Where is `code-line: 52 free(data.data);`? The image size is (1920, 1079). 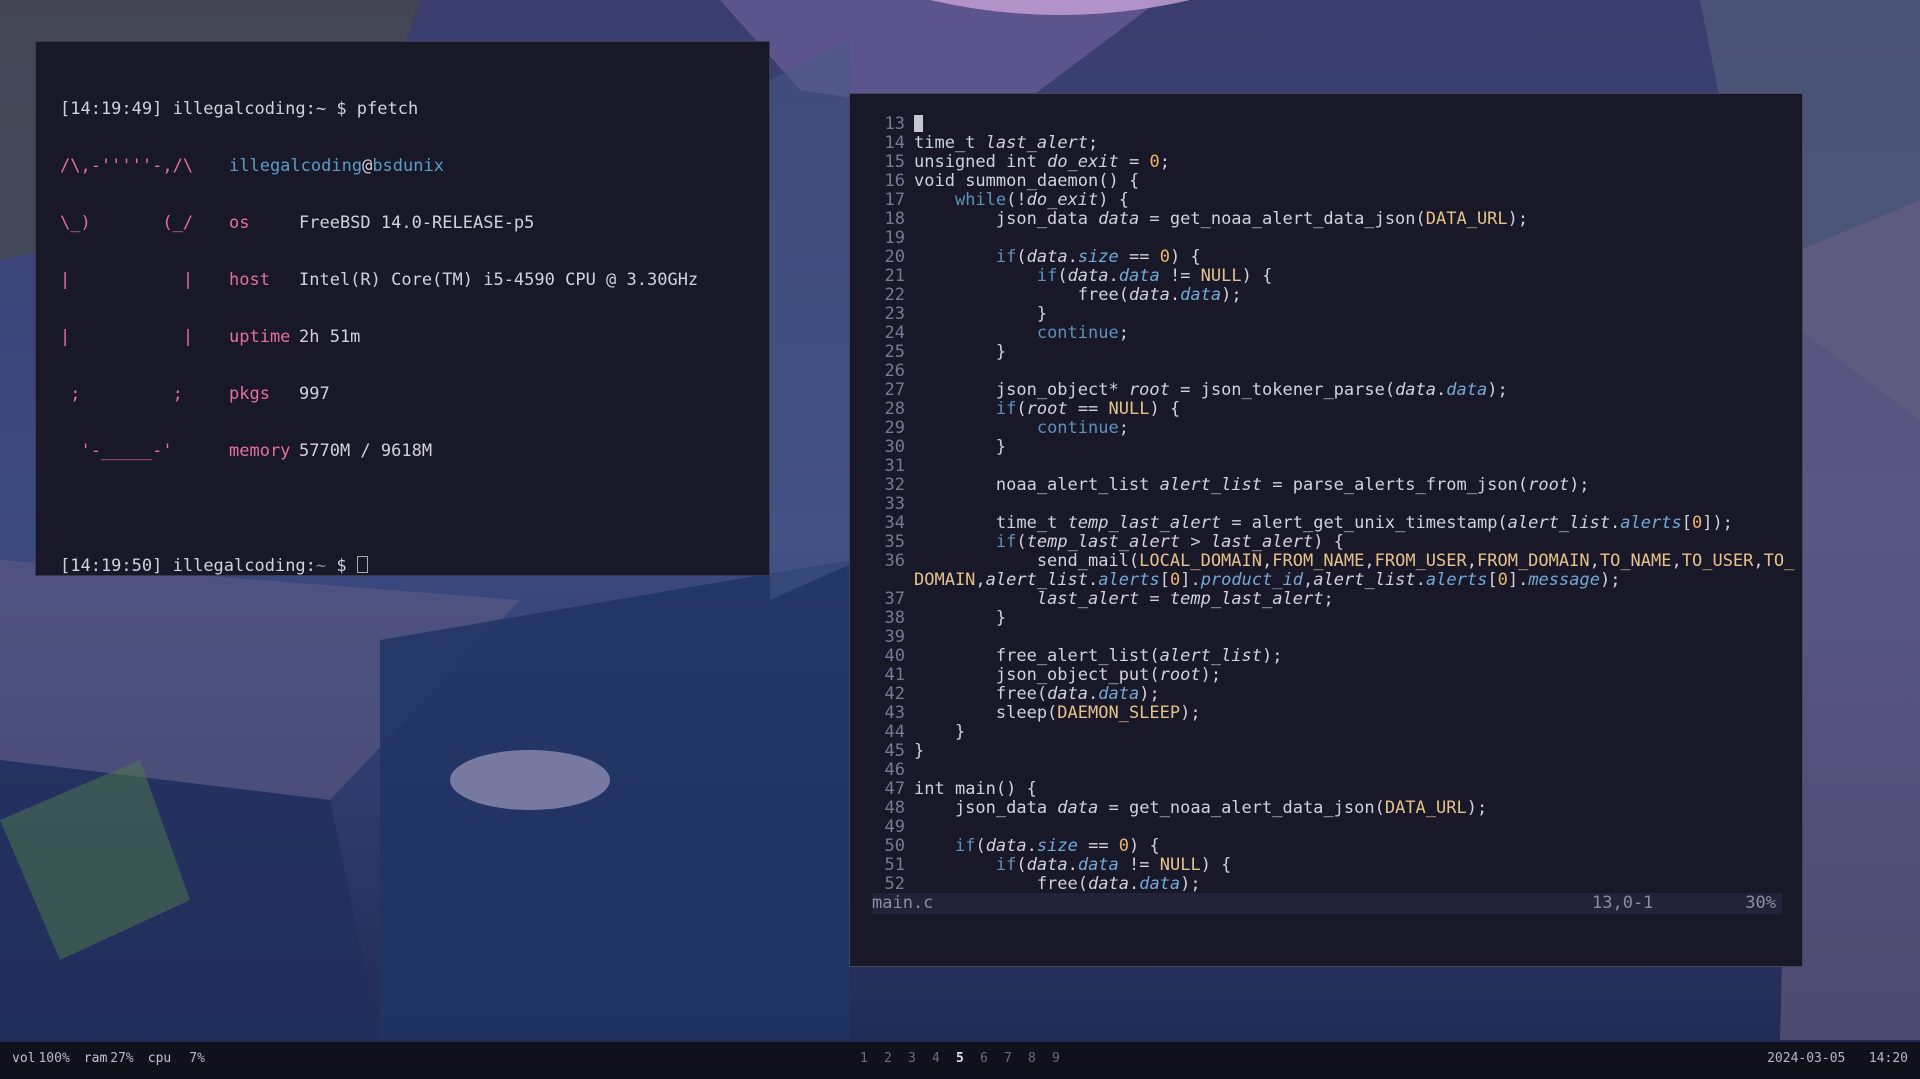
code-line: 52 free(data.data); is located at coordinates (1322, 884).